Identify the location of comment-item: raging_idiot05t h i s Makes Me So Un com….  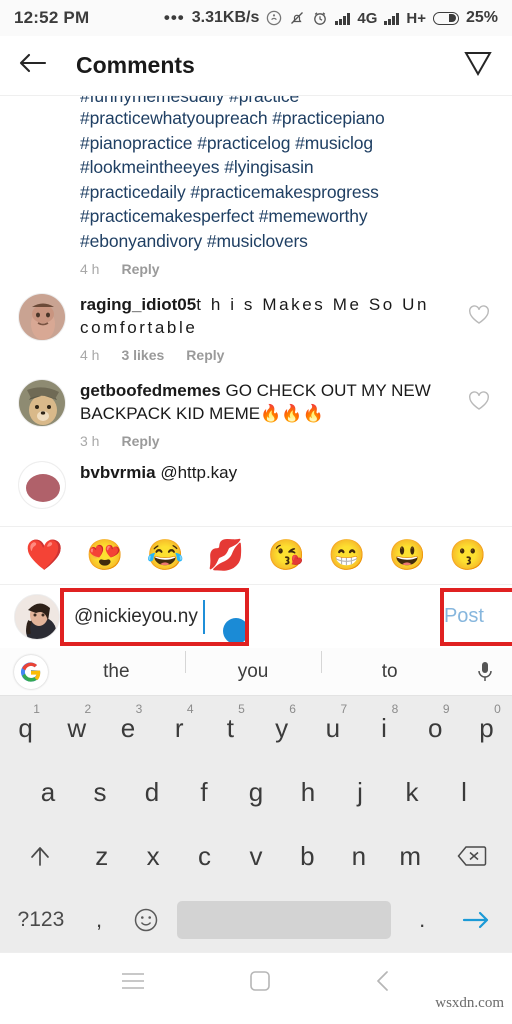
(256, 320).